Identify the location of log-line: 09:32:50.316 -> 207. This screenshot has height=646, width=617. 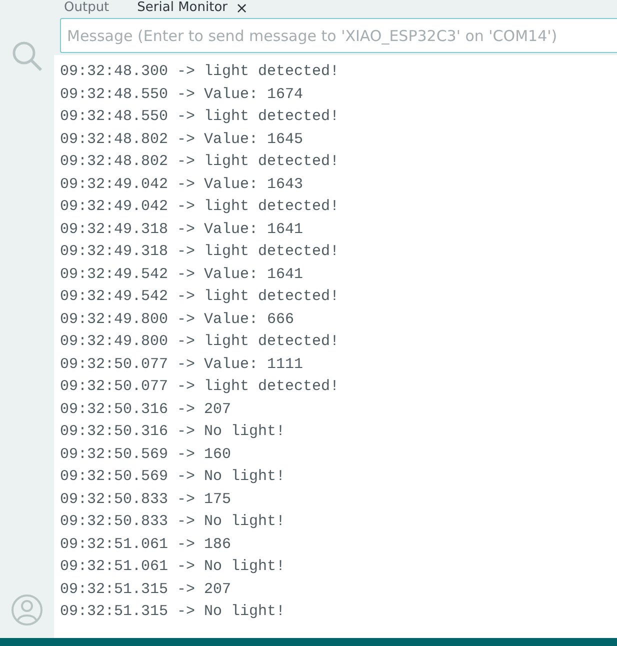
(146, 410).